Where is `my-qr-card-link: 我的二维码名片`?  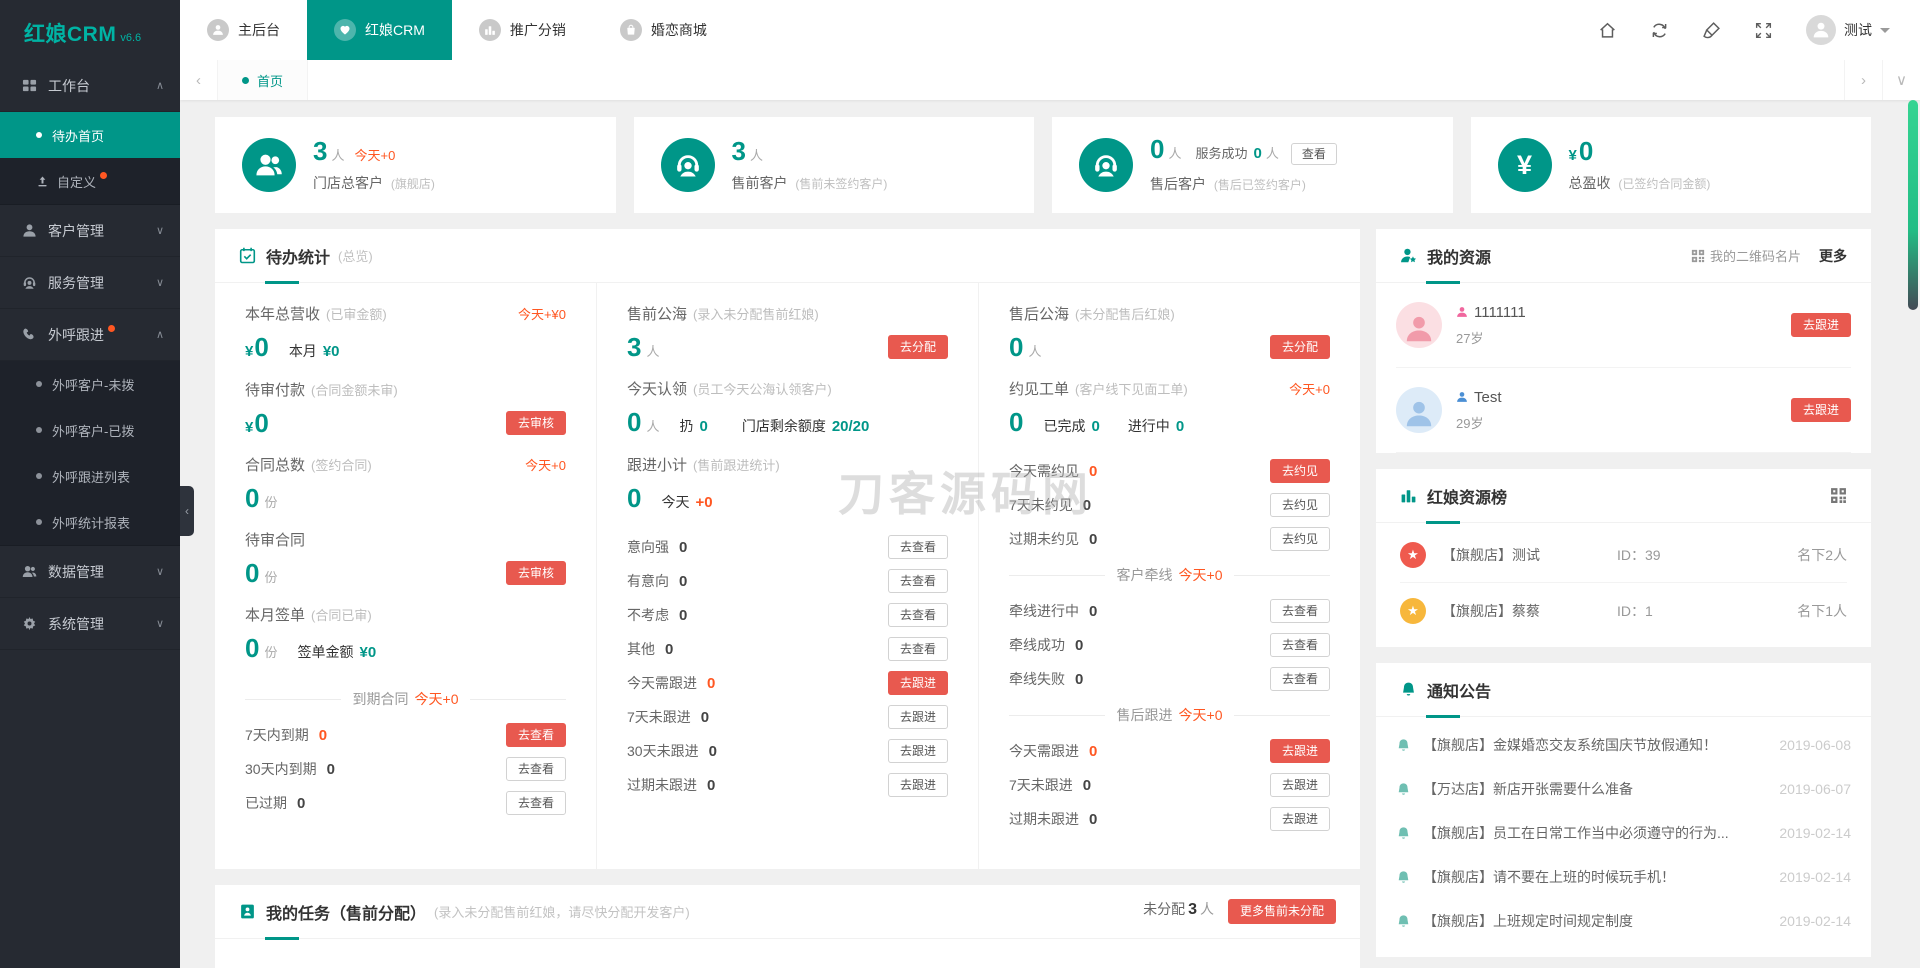 my-qr-card-link: 我的二维码名片 is located at coordinates (1746, 255).